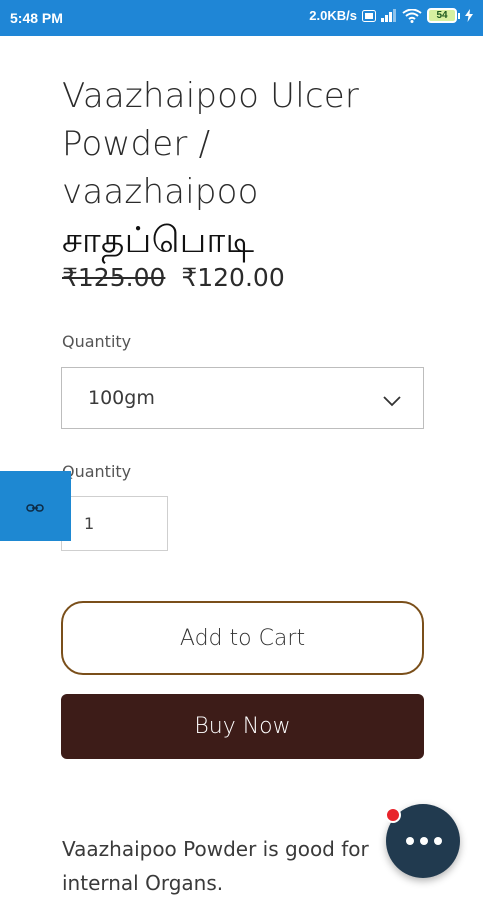 The image size is (483, 900). Describe the element at coordinates (369, 15) in the screenshot. I see `volte-icon` at that location.